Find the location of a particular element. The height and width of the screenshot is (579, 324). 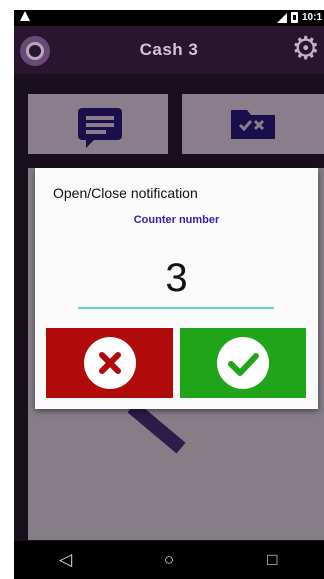

counter-number-value: 3 is located at coordinates (176, 278).